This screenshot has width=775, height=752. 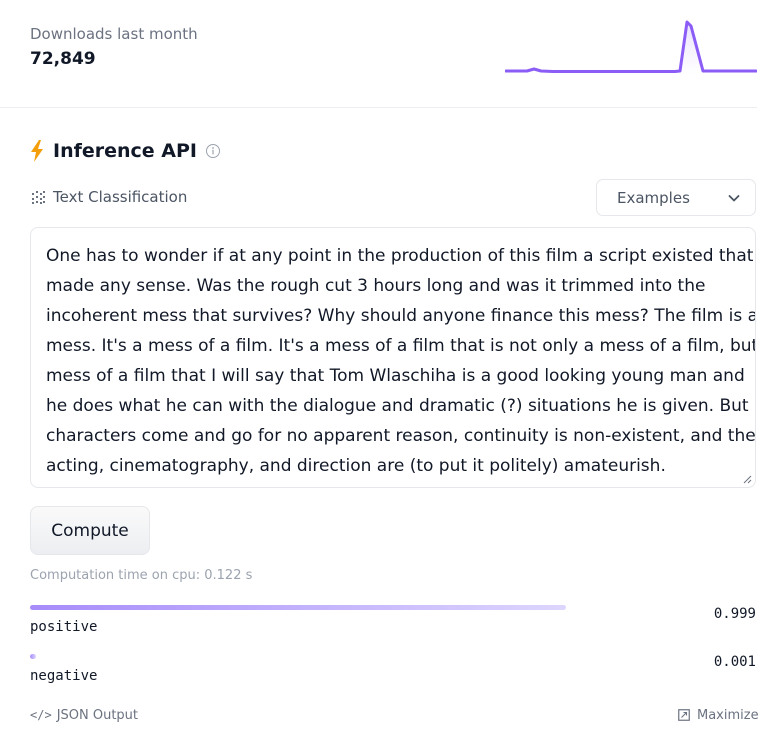 I want to click on result-label: negative, so click(x=64, y=676).